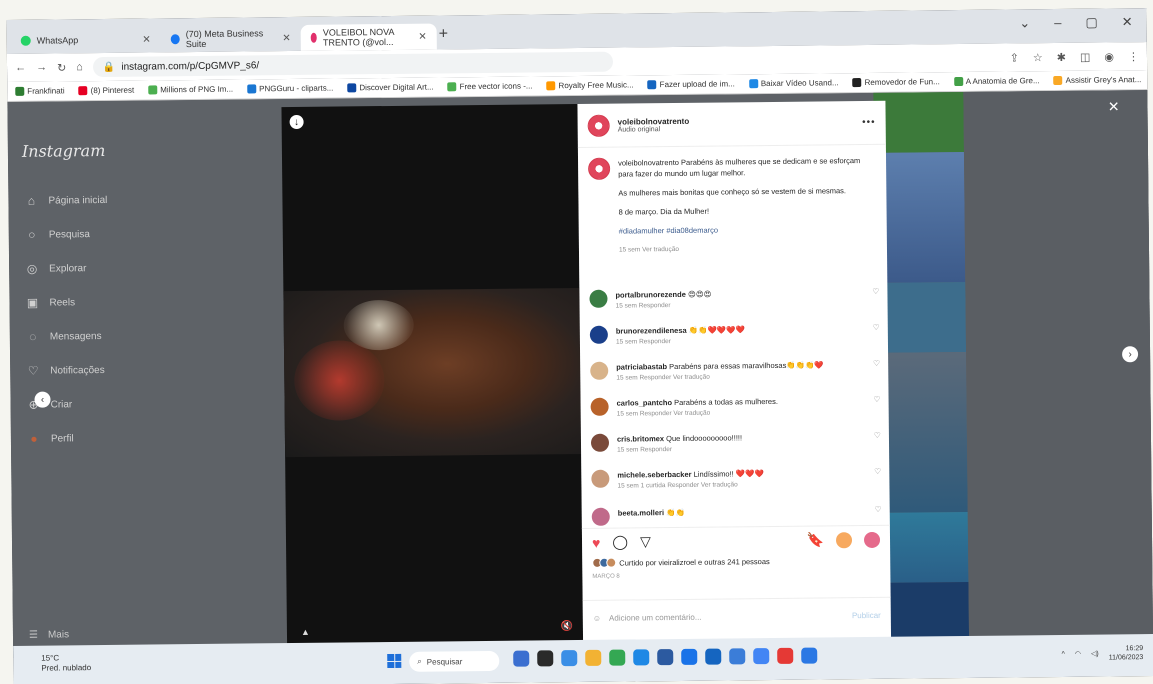  I want to click on comment-username: michele.seberbacker, so click(654, 475).